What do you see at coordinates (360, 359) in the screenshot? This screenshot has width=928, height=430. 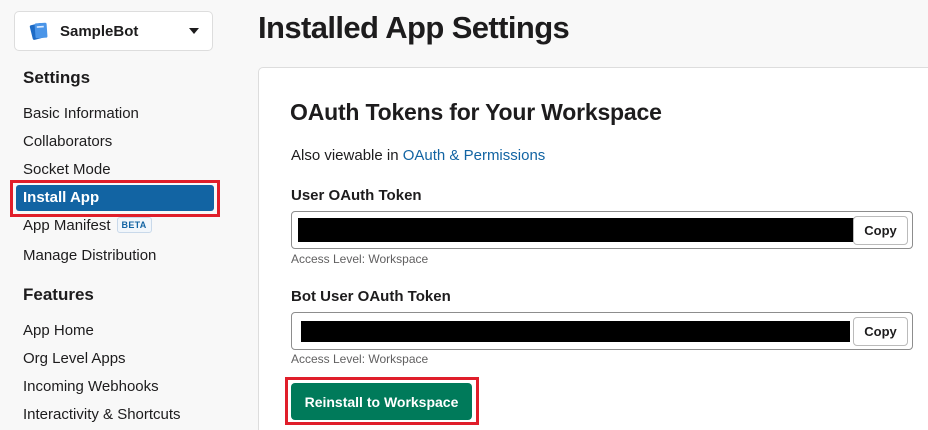 I see `bot-token-access-note: Access Level: Workspace` at bounding box center [360, 359].